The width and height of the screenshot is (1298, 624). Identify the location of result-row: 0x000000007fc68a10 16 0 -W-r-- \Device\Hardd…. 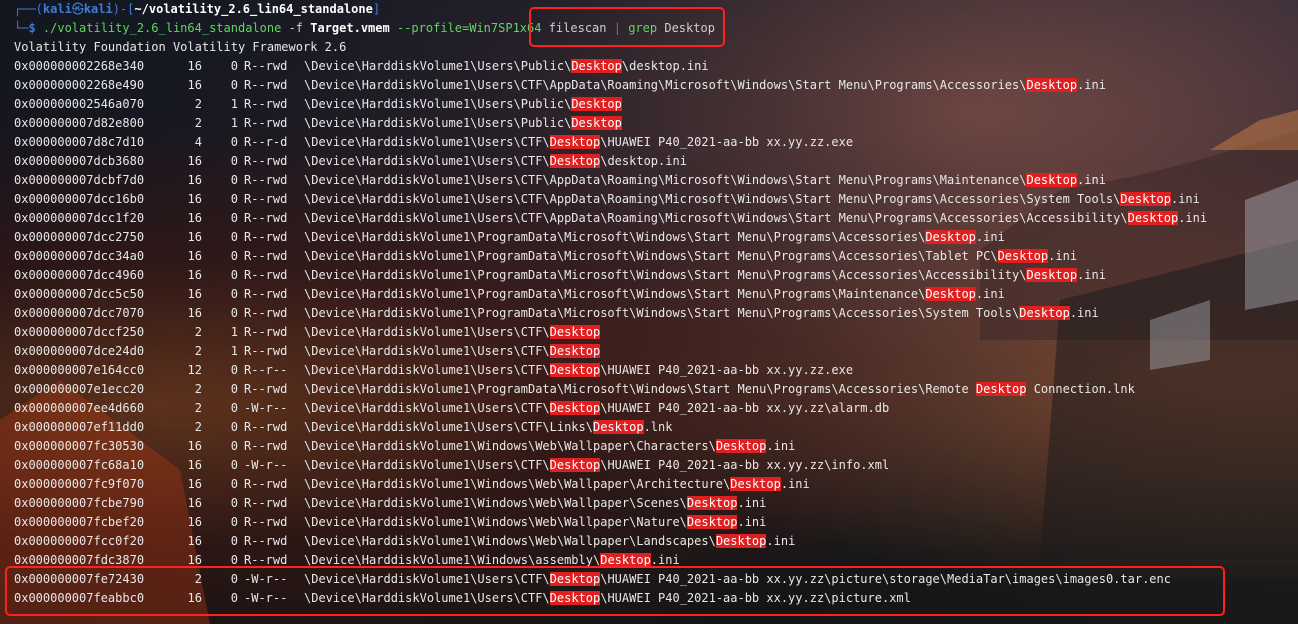
(451, 465).